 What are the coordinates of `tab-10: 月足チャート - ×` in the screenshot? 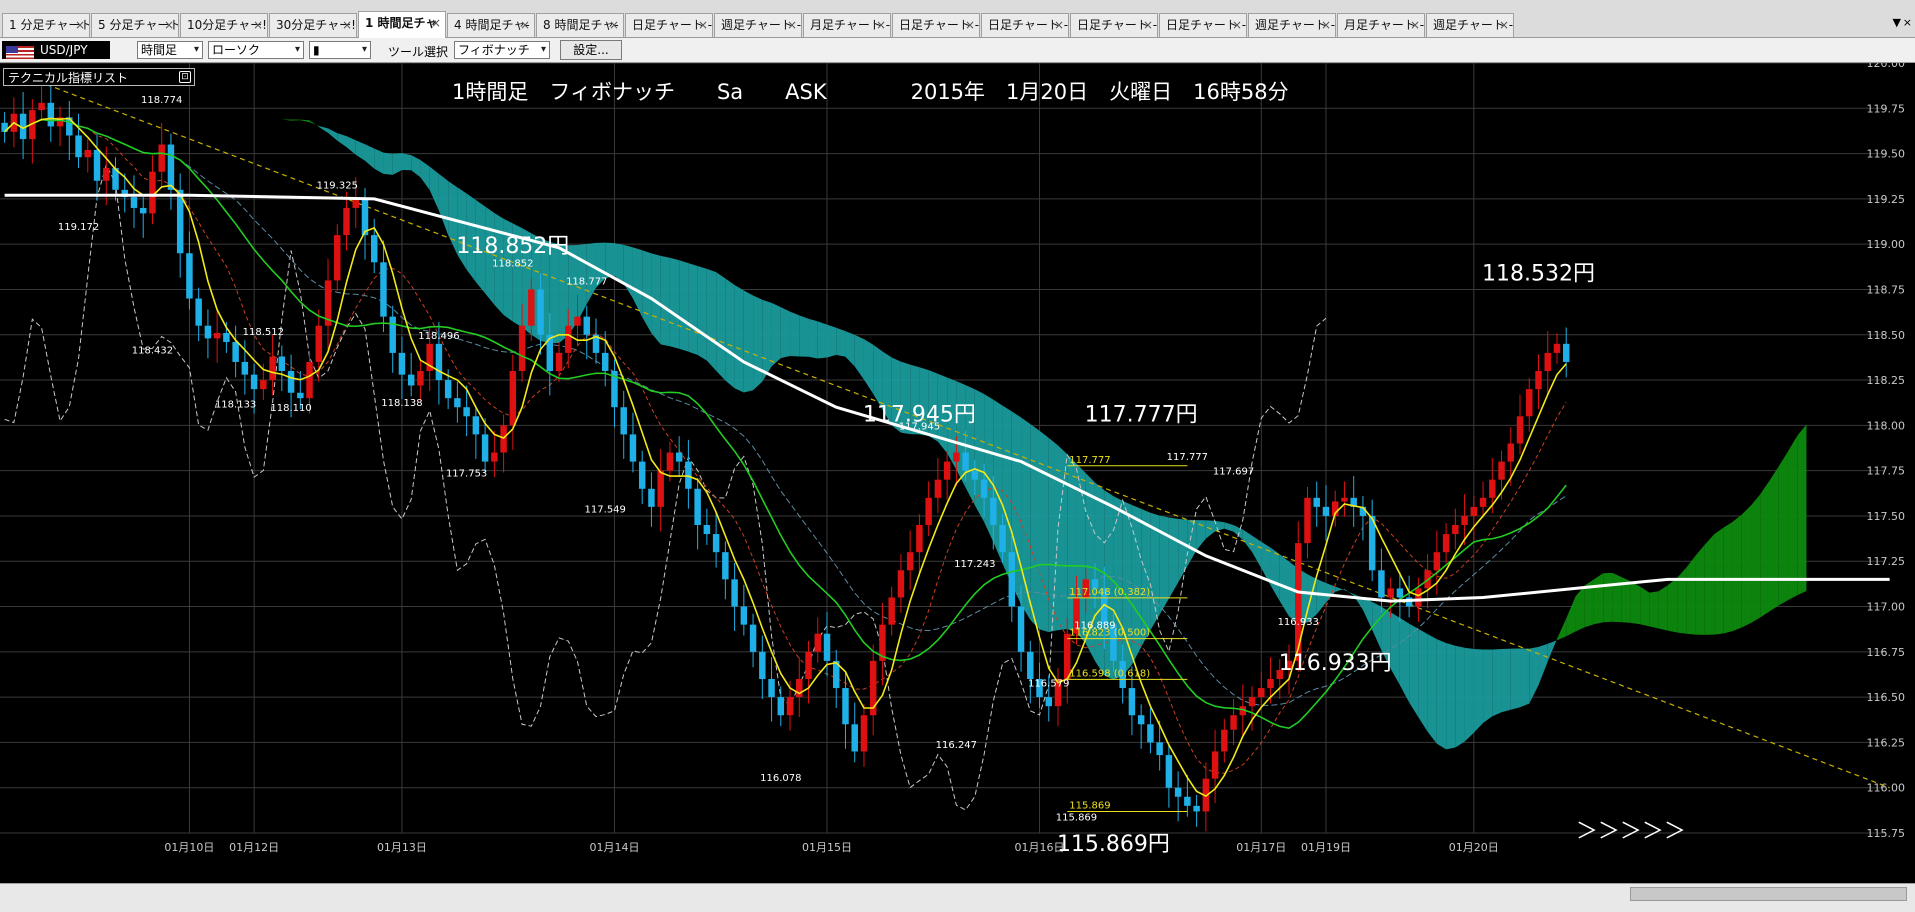 It's located at (847, 25).